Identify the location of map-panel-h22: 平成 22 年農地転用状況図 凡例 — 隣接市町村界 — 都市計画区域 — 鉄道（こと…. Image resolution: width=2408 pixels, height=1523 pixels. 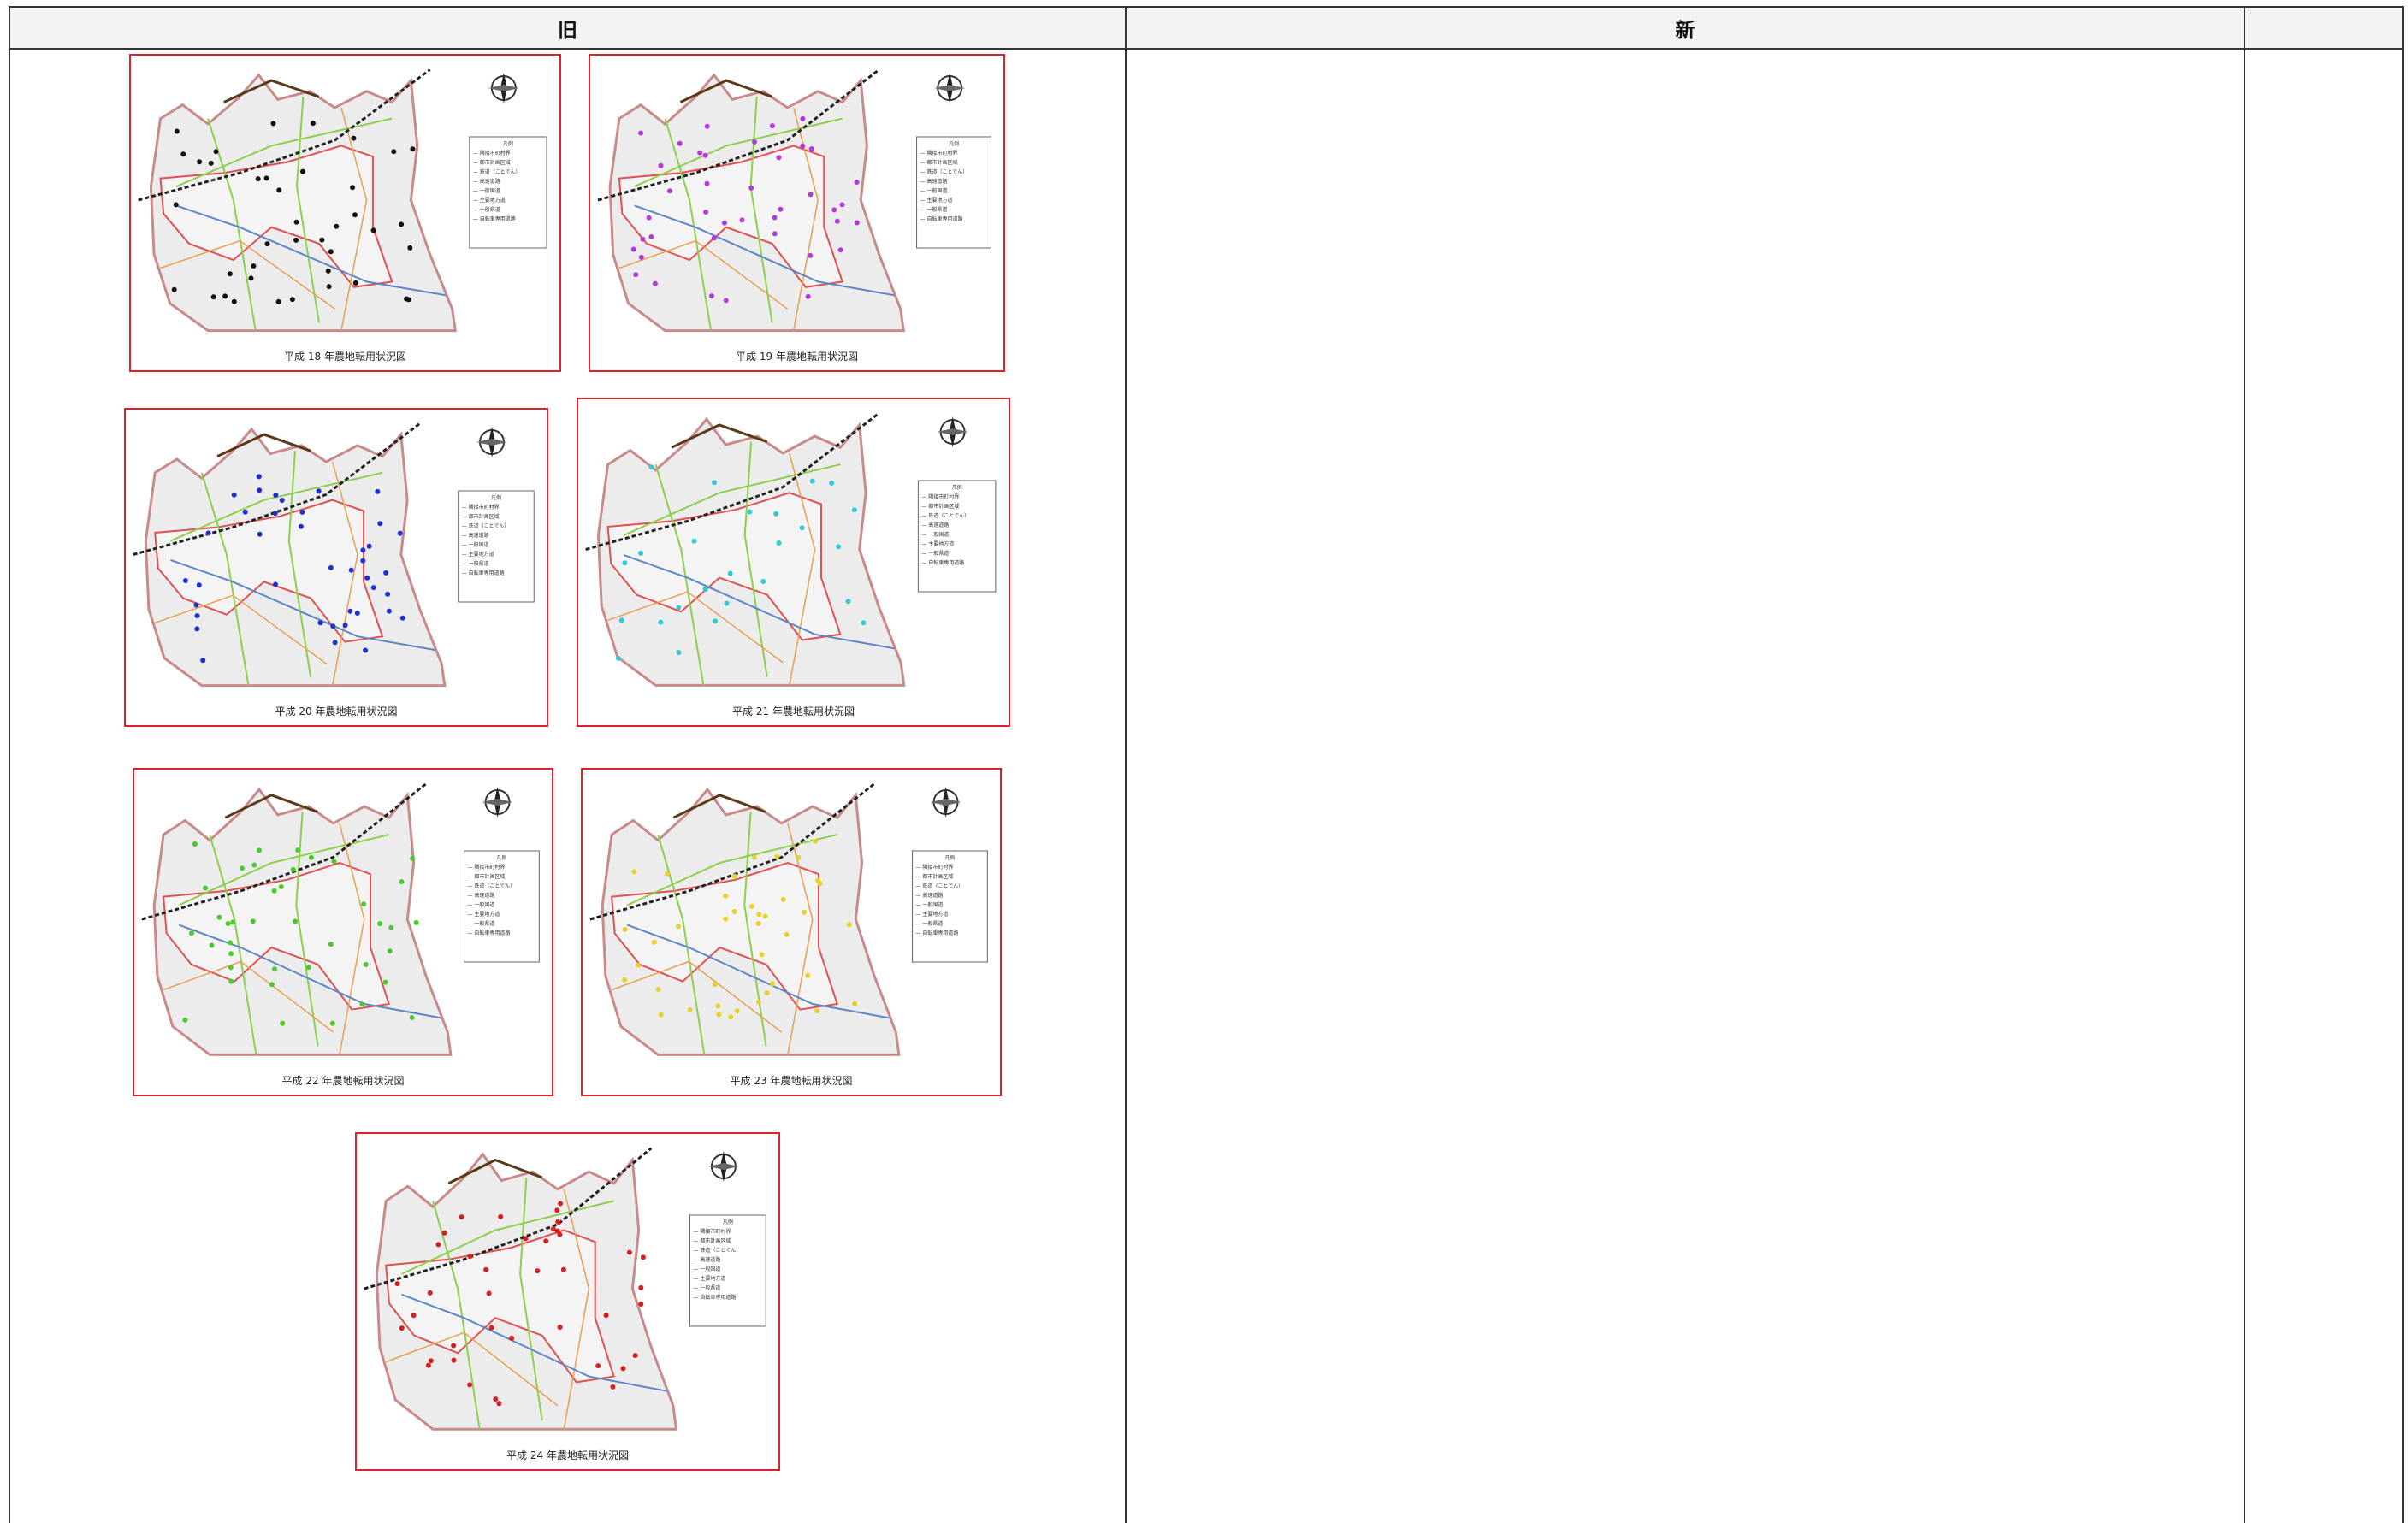
(343, 932).